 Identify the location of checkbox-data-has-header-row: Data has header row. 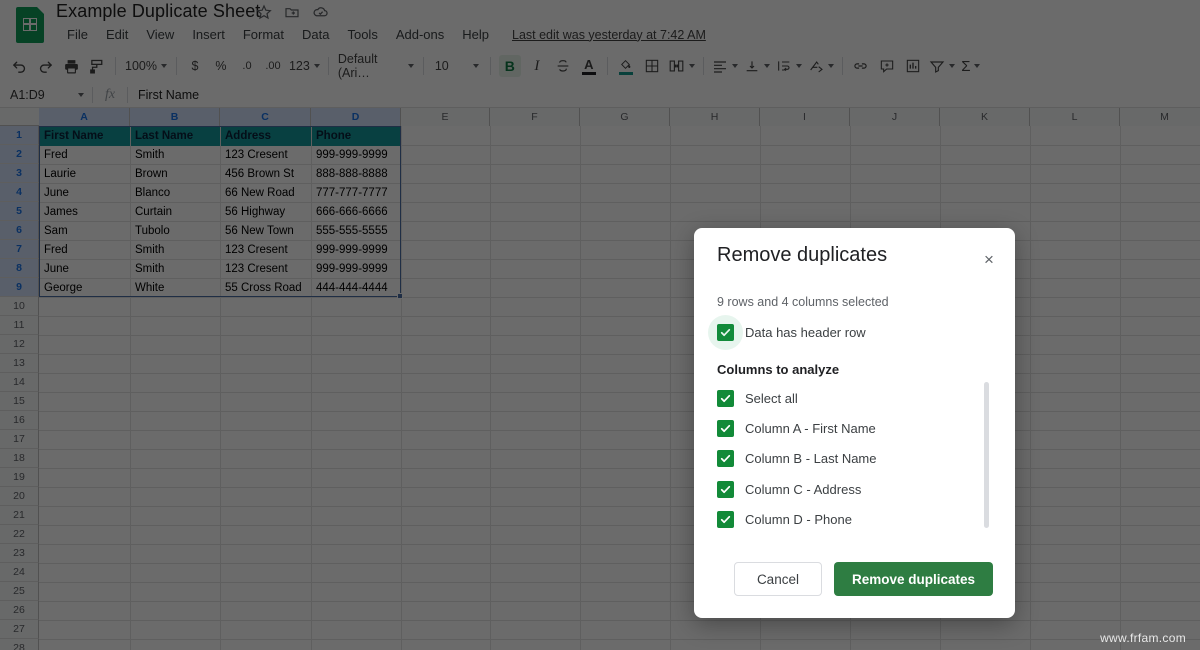
(787, 332).